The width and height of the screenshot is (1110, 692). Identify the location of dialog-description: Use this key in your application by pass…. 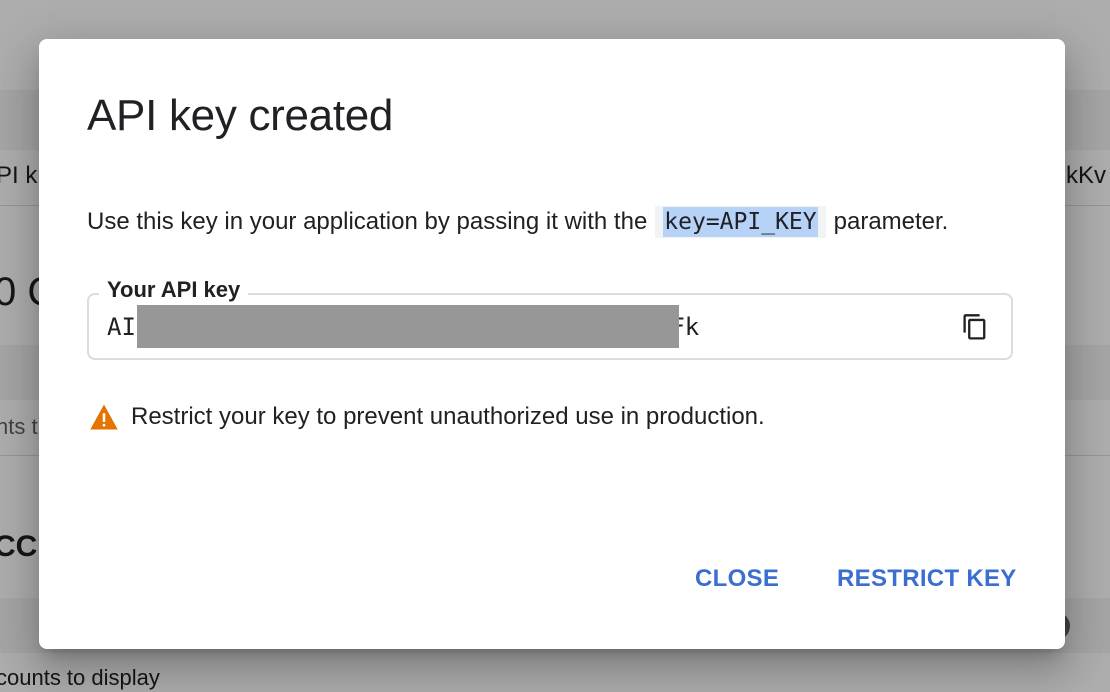
(517, 222).